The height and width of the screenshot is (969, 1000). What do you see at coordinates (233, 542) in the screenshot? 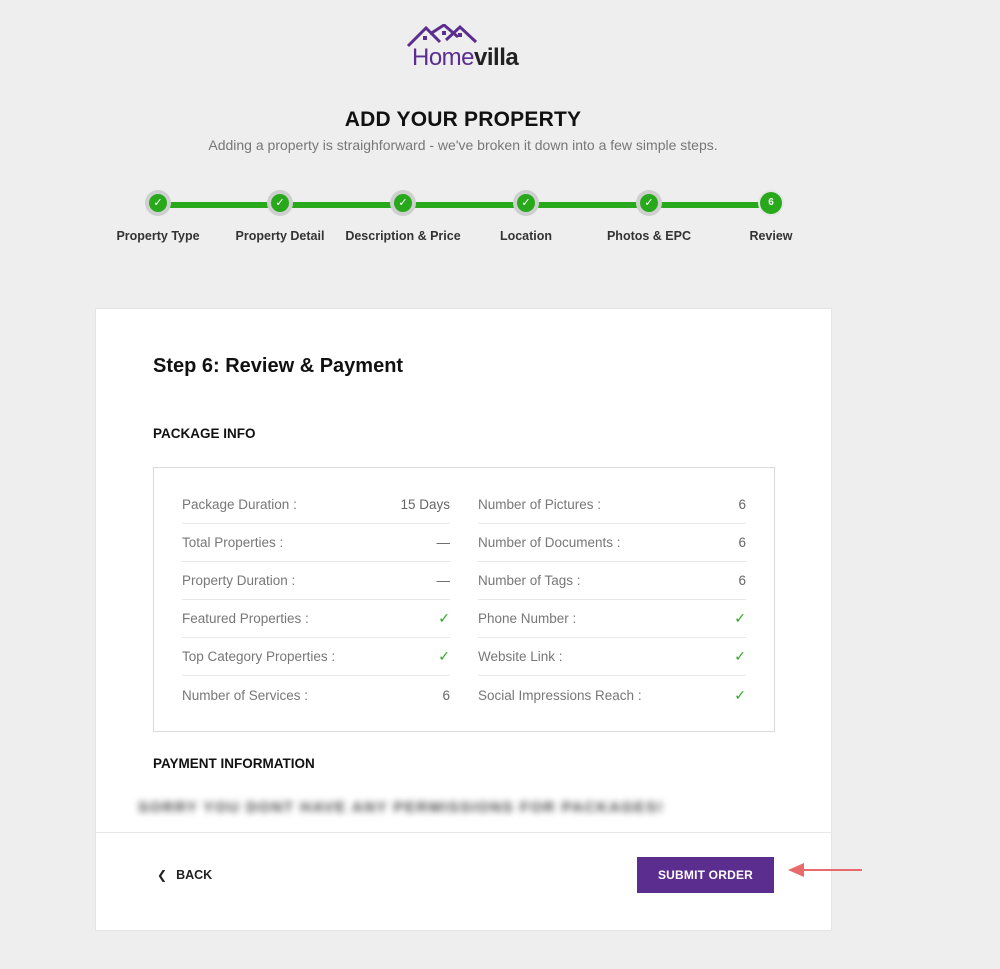
I see `package-row-label: Total Properties :` at bounding box center [233, 542].